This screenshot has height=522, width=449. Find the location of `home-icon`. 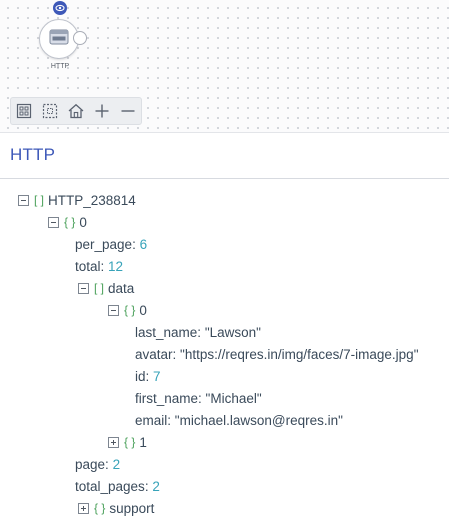

home-icon is located at coordinates (76, 111).